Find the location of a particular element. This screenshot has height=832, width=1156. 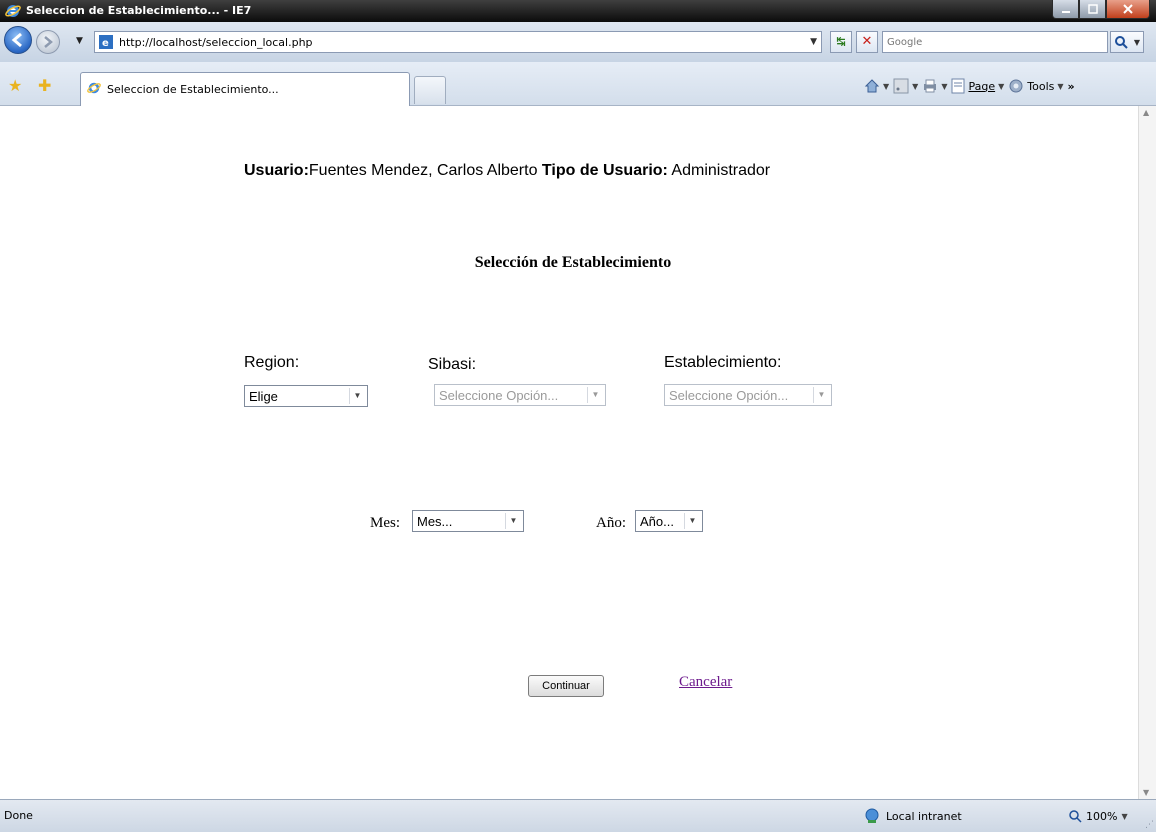

tools-menu: Tools ▼ is located at coordinates (1036, 86).